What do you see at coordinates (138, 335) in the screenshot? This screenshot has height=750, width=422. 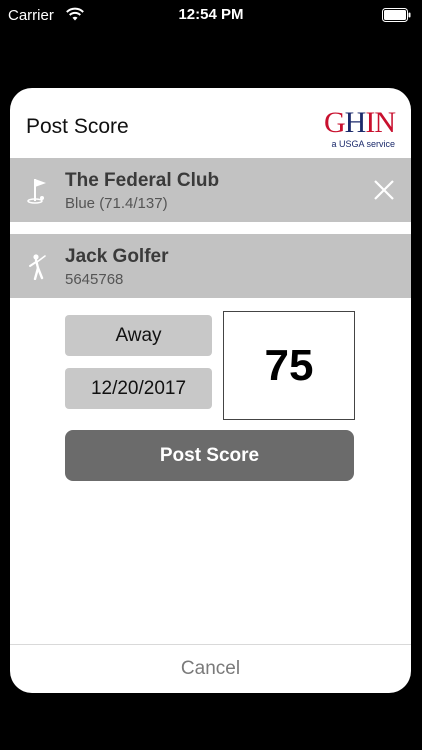 I see `score-type-button: Away` at bounding box center [138, 335].